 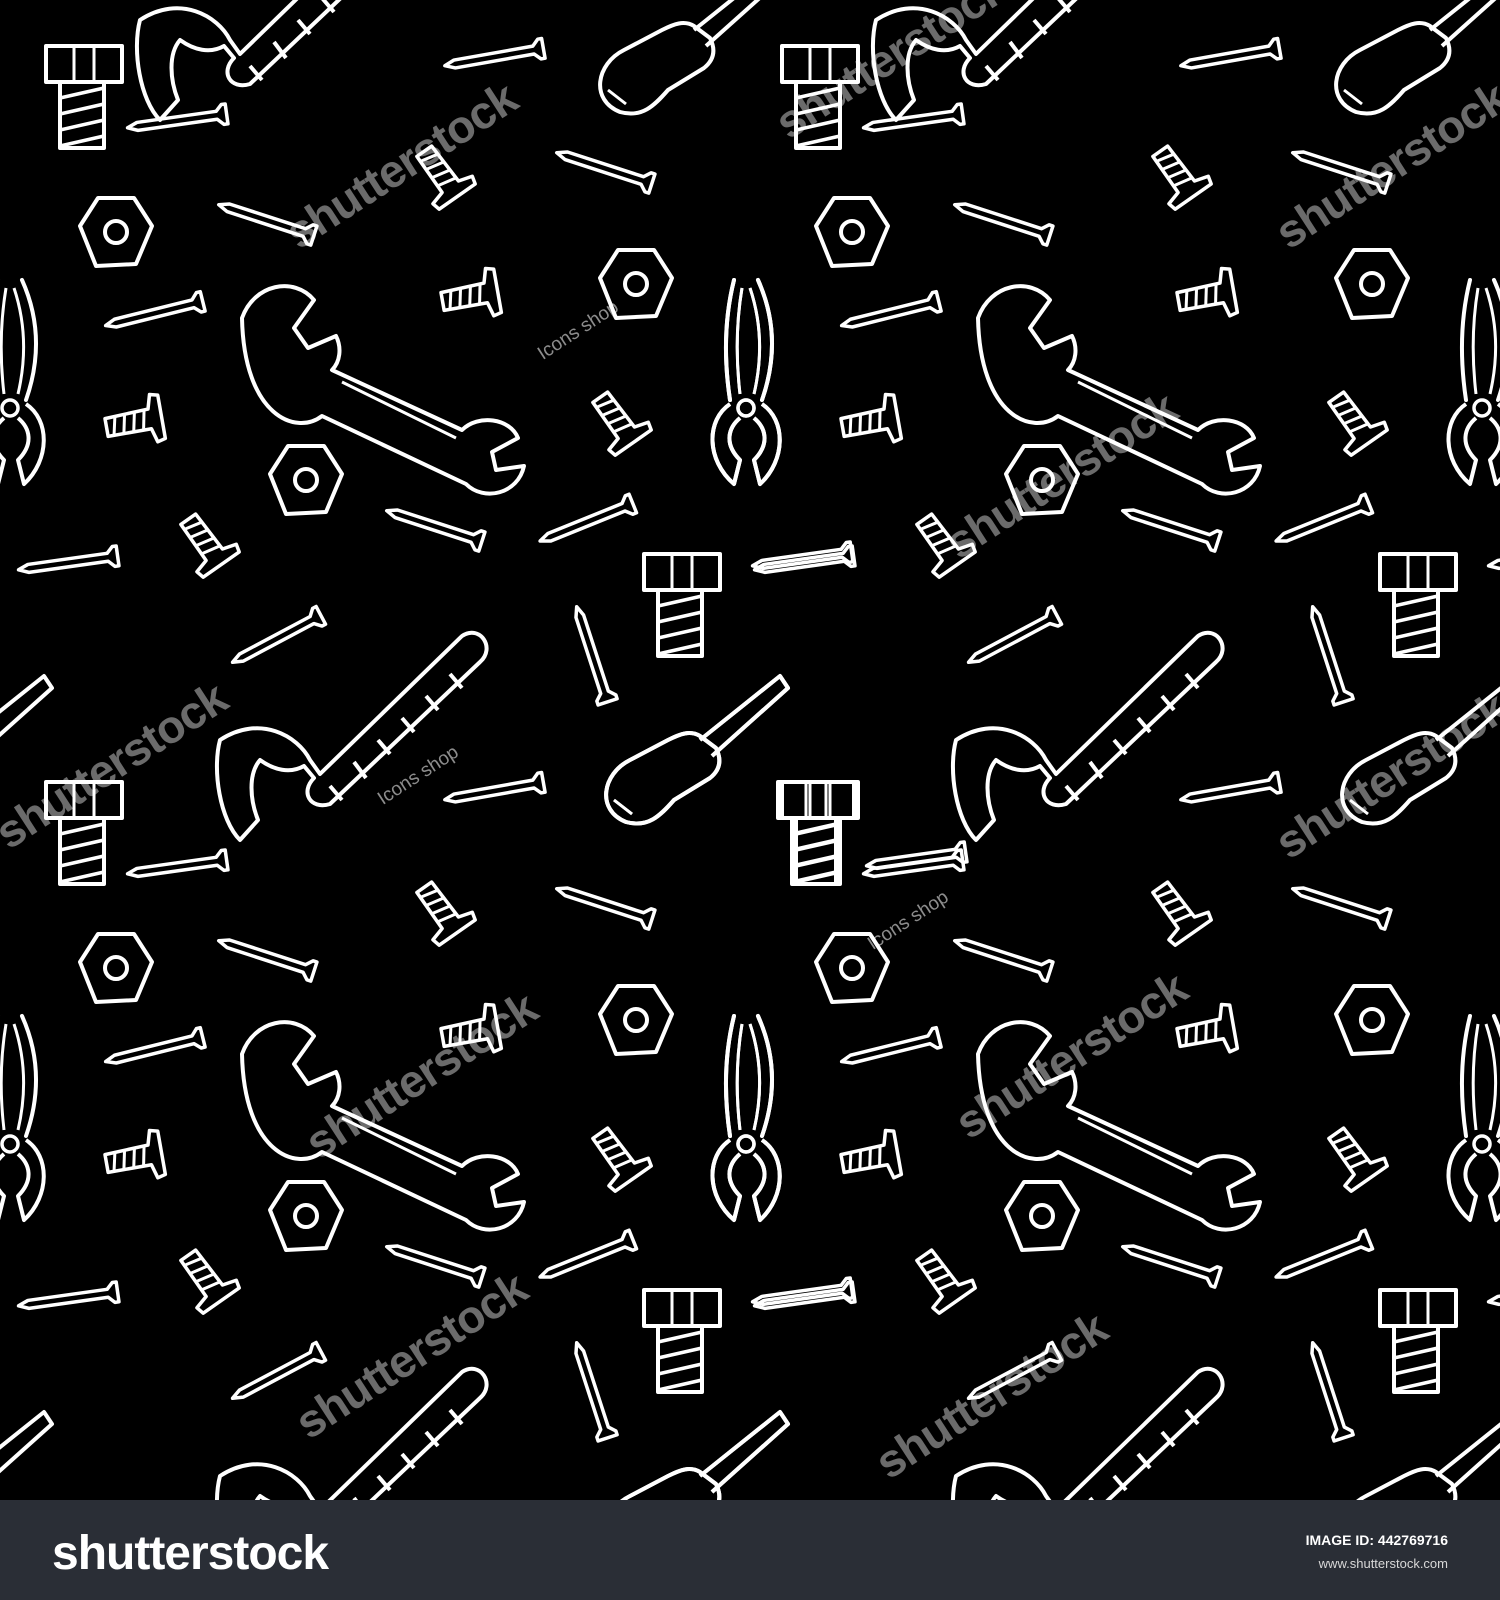 I want to click on site-url: www.shutterstock.com, so click(x=1383, y=1563).